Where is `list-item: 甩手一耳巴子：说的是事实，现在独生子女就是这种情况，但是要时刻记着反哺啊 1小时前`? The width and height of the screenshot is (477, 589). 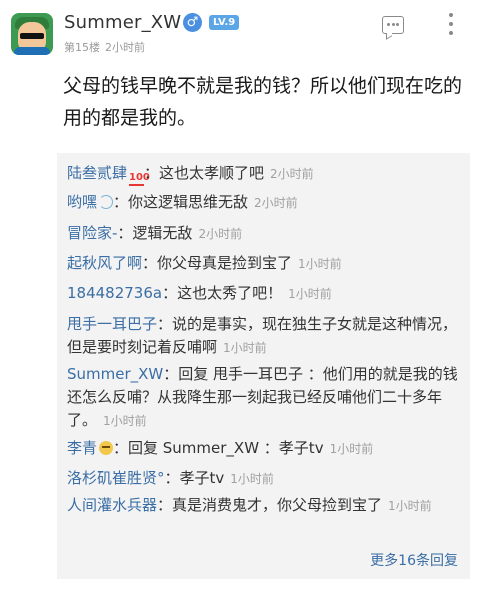
list-item: 甩手一耳巴子：说的是事实，现在独生子女就是这种情况，但是要时刻记着反哺啊 1小时前 is located at coordinates (266, 336).